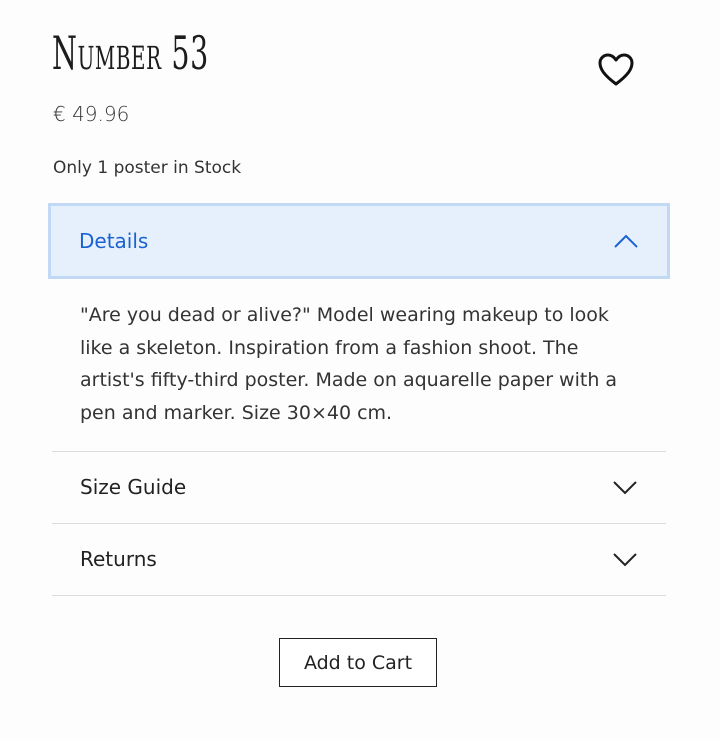 The image size is (720, 739). I want to click on stock-status: Only 1 poster in Stock, so click(147, 168).